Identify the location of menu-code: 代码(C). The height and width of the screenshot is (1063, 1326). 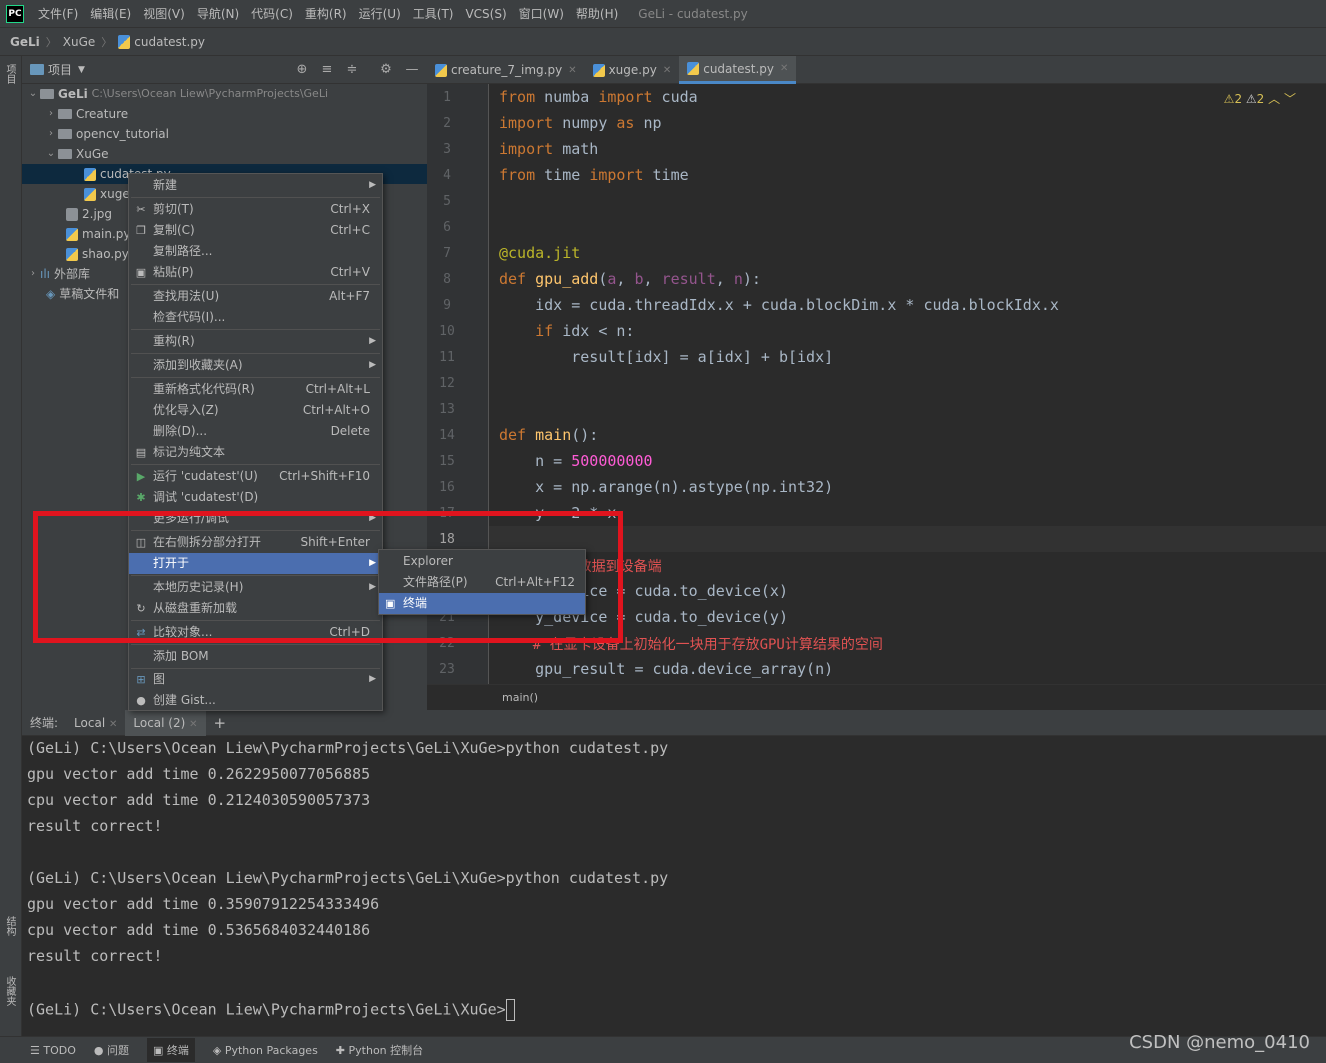
(272, 14).